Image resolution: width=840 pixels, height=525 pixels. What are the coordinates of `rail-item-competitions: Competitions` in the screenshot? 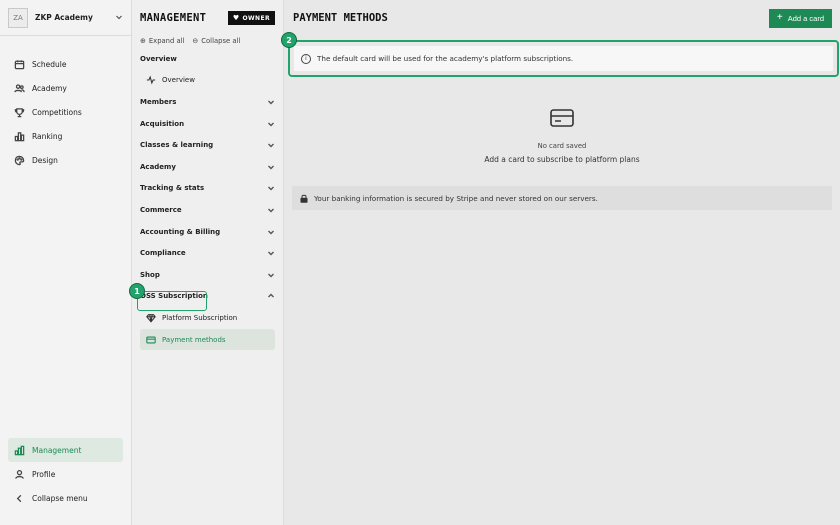 It's located at (65, 112).